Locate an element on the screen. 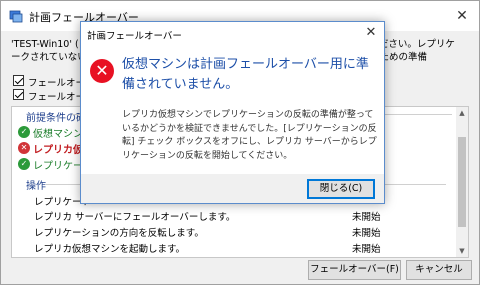 This screenshot has height=285, width=480. operation-name: レプリカ サーバーにフェールオーバーします。 is located at coordinates (135, 217).